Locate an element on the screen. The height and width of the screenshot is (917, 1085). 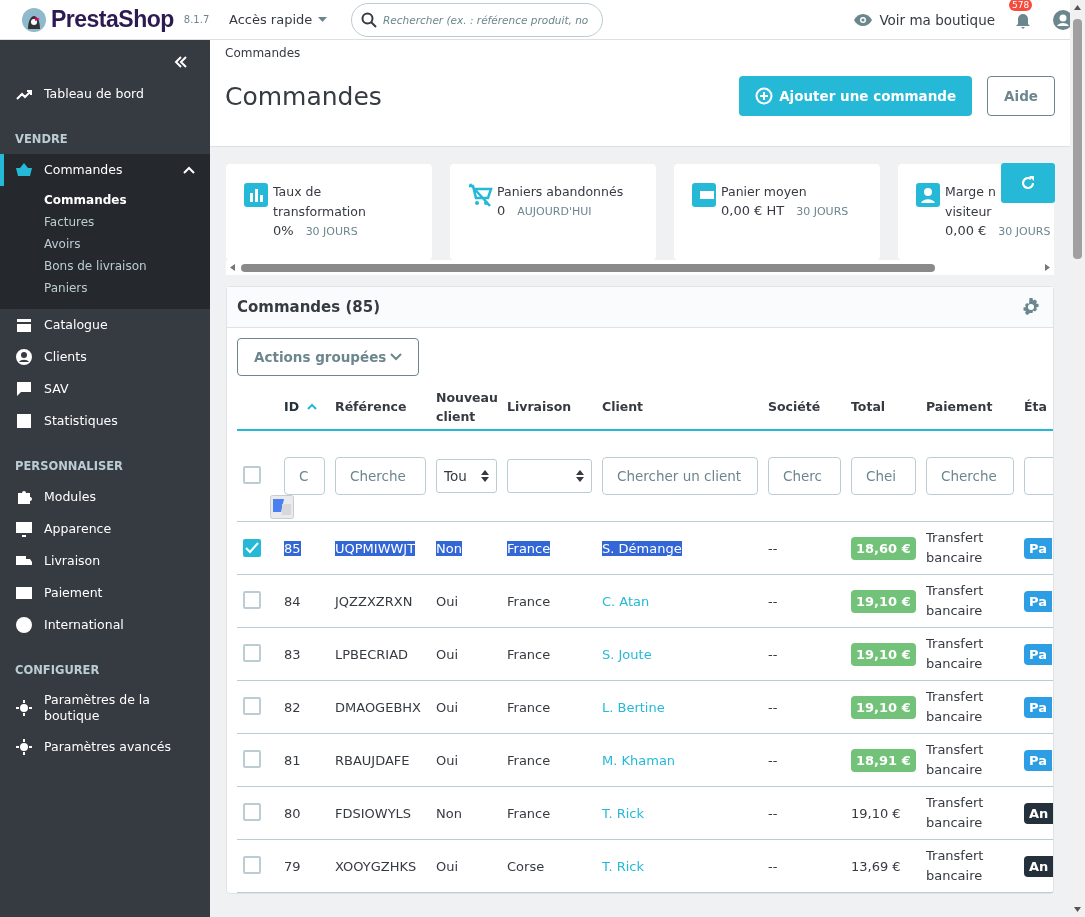
kpi-period: AUJOURD'HUI is located at coordinates (554, 211).